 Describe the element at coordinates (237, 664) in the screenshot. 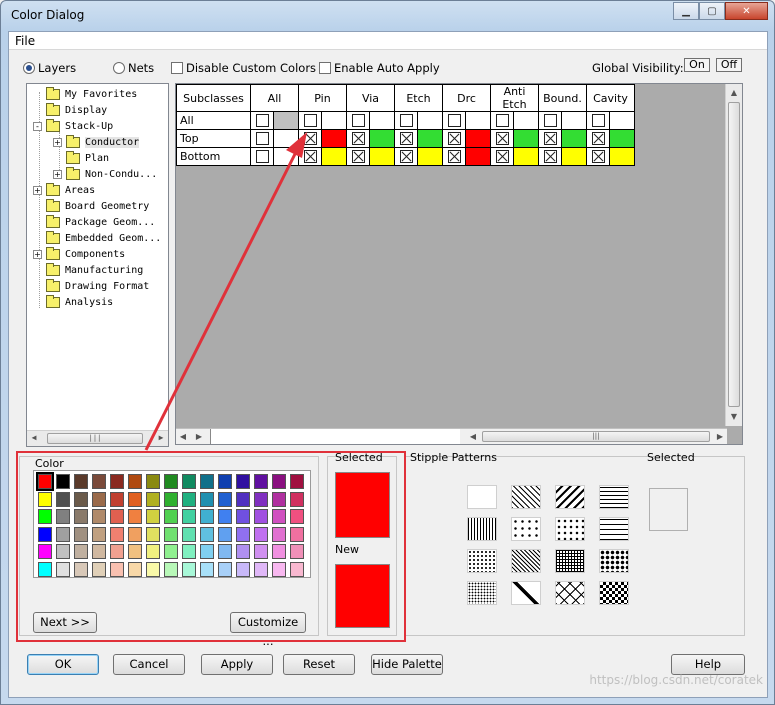

I see `apply-button: Apply` at that location.